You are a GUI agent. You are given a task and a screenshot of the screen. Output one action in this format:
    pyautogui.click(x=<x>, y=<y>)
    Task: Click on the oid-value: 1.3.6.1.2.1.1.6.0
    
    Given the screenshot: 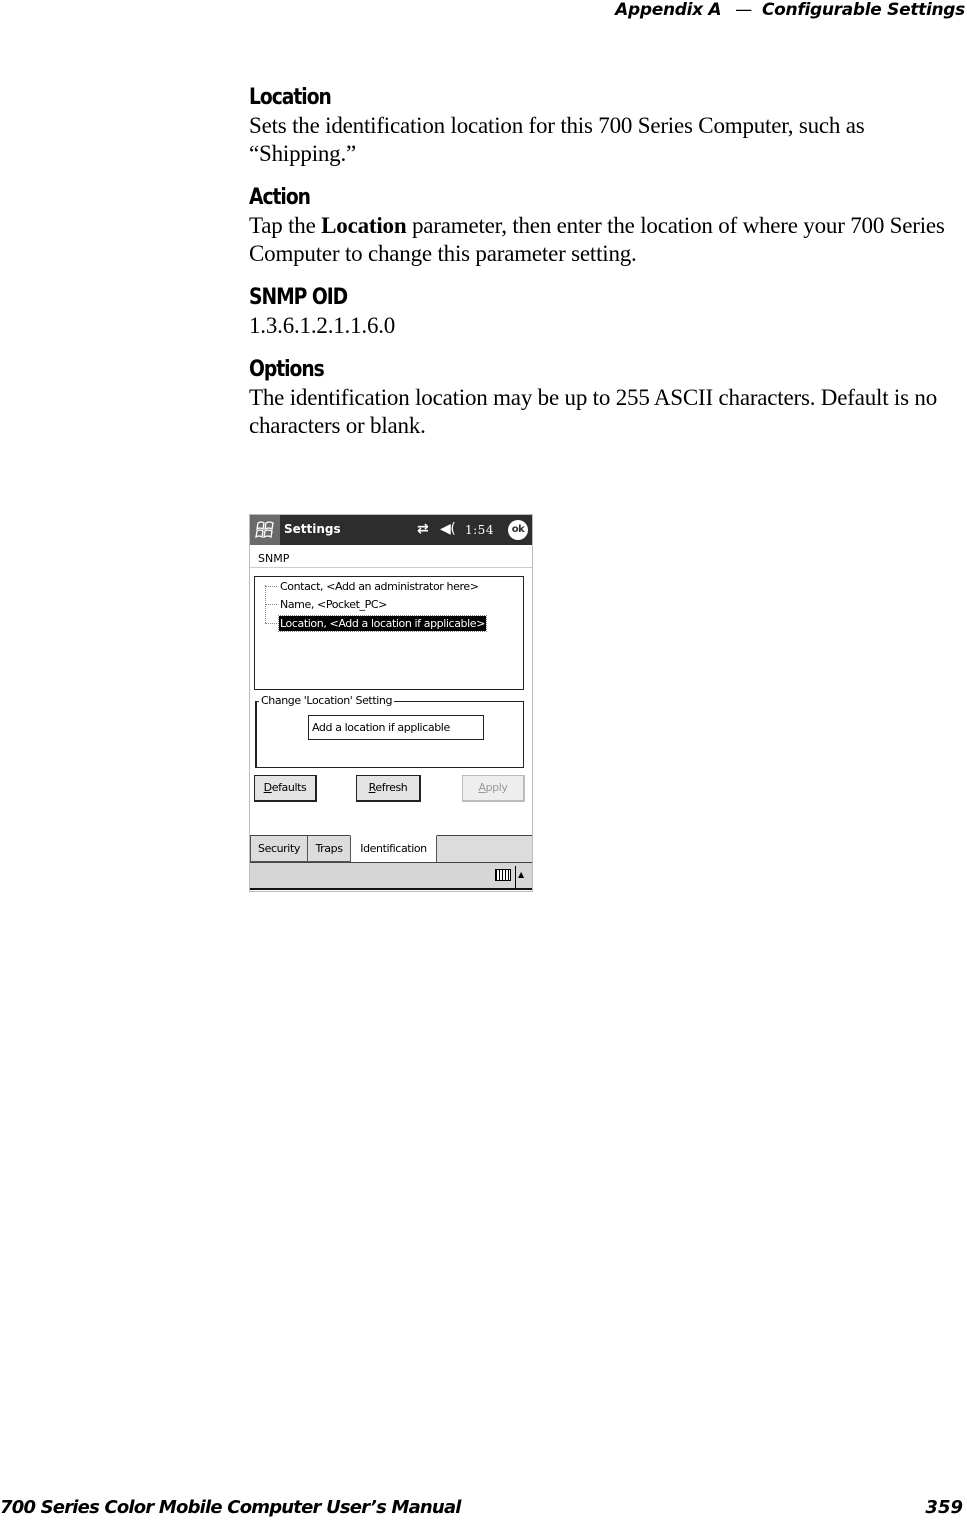 What is the action you would take?
    pyautogui.click(x=322, y=325)
    